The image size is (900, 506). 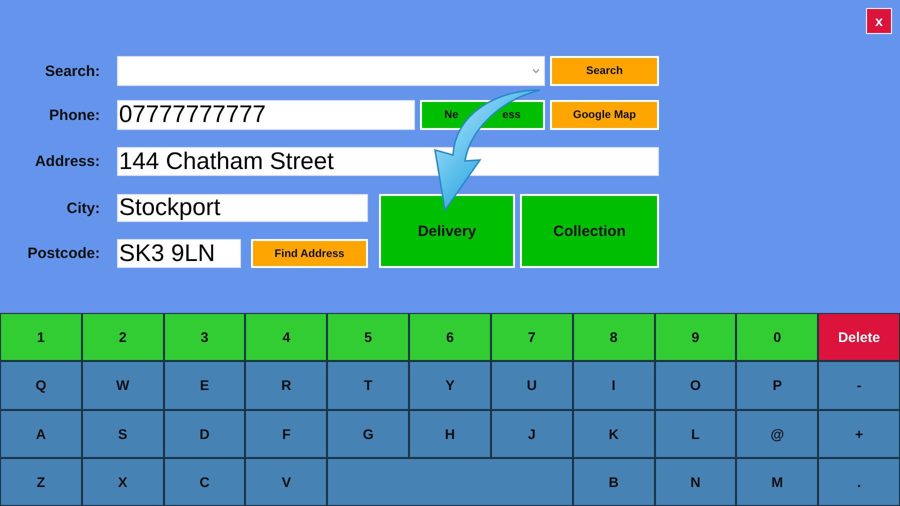 What do you see at coordinates (447, 231) in the screenshot?
I see `delivery-button: Delivery` at bounding box center [447, 231].